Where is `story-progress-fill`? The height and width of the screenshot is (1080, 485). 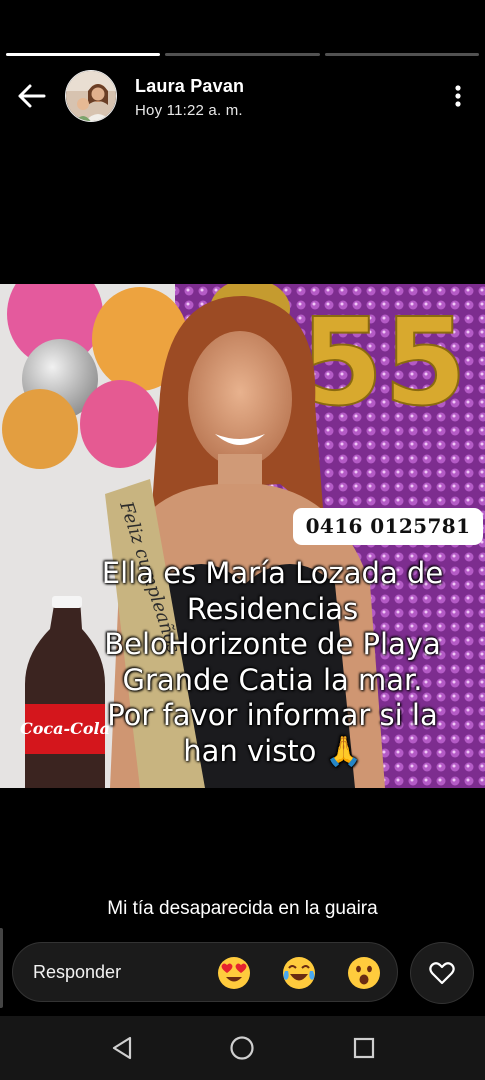 story-progress-fill is located at coordinates (83, 54).